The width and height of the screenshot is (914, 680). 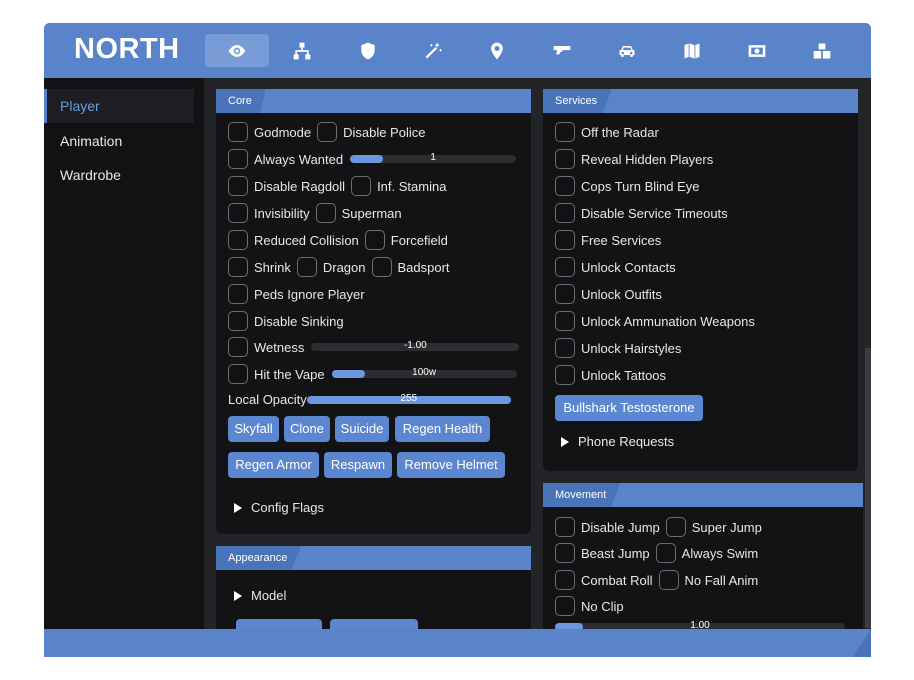 I want to click on invisibility-checkbox, so click(x=238, y=213).